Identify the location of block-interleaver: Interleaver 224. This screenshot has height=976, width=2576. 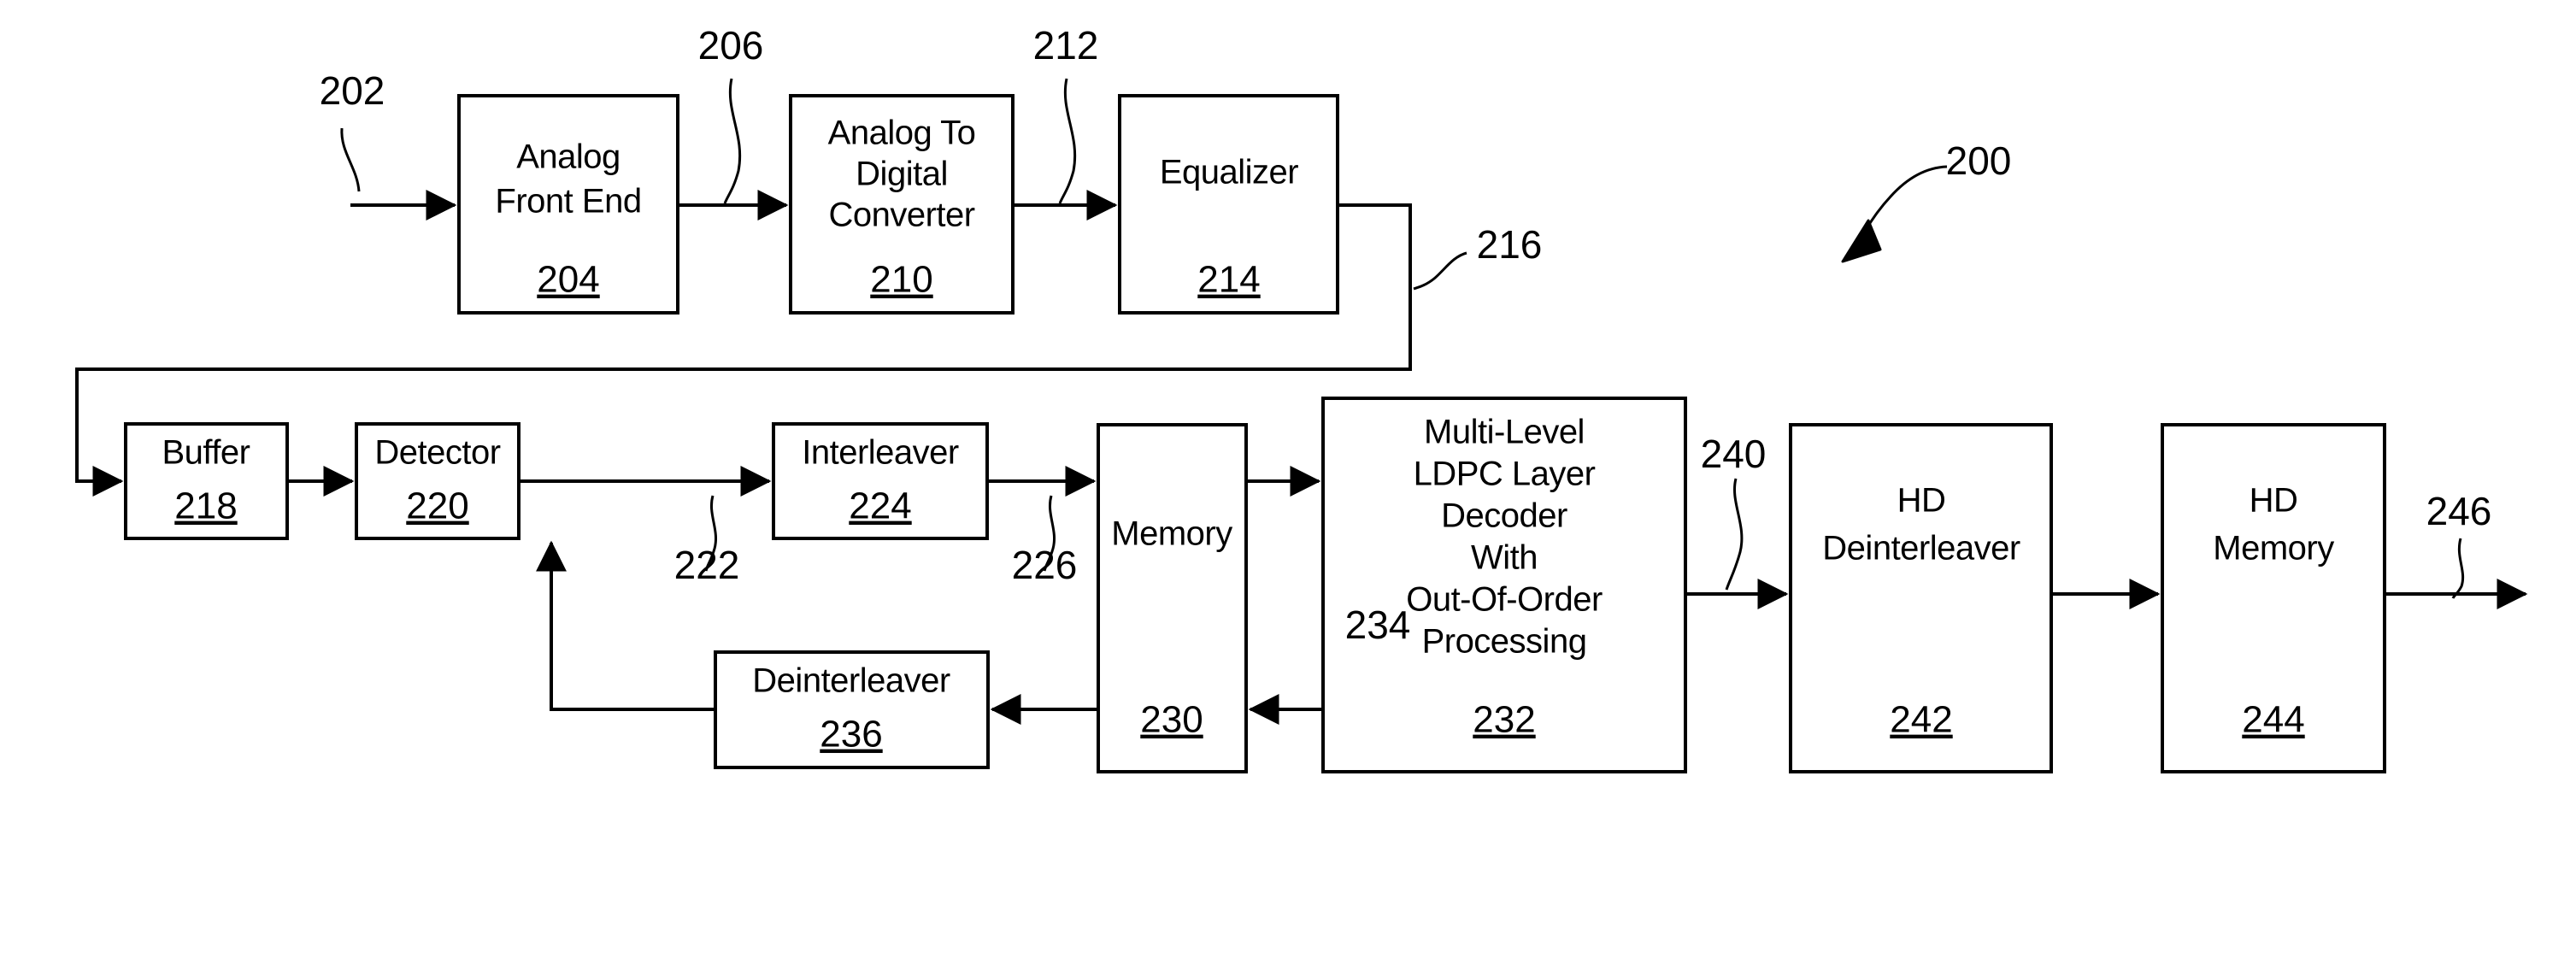
(881, 481).